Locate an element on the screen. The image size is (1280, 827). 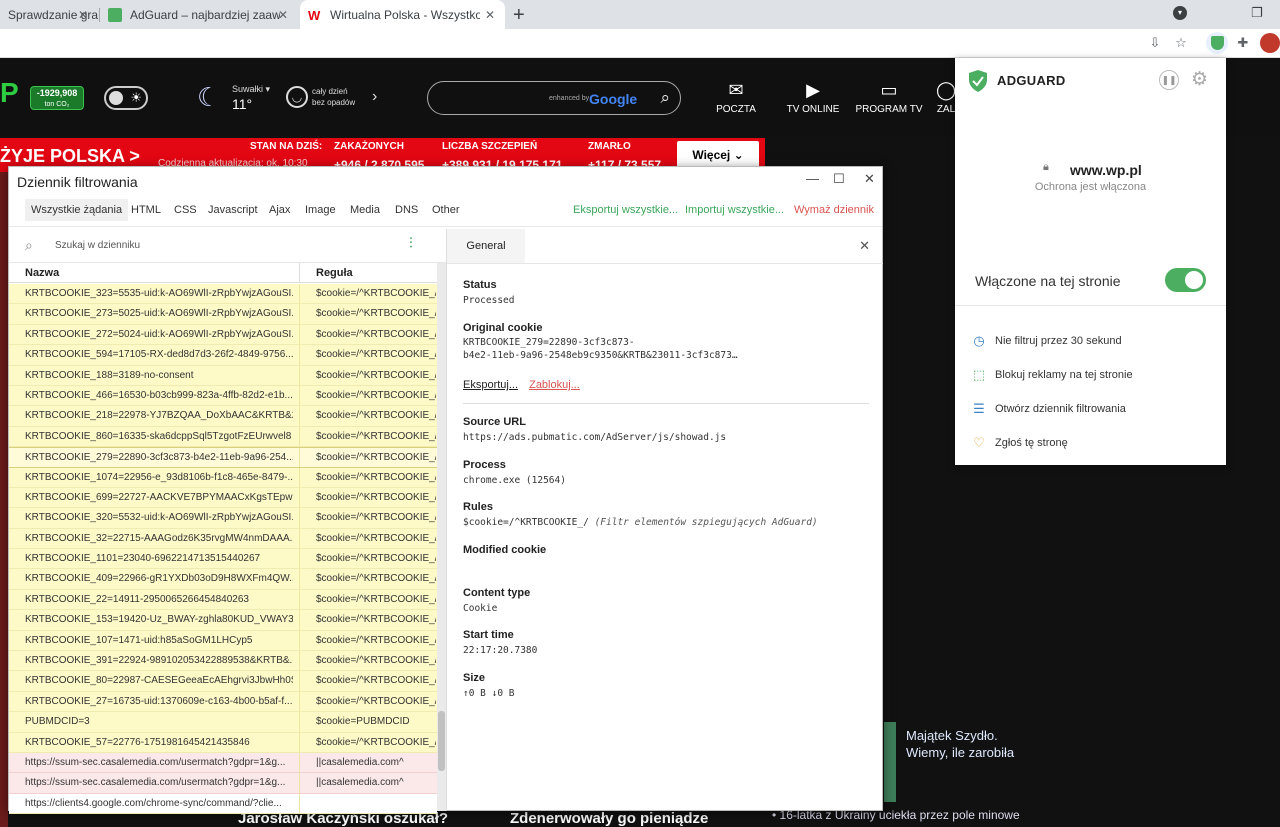
covid-more-button: Więcej ⌄ is located at coordinates (718, 155).